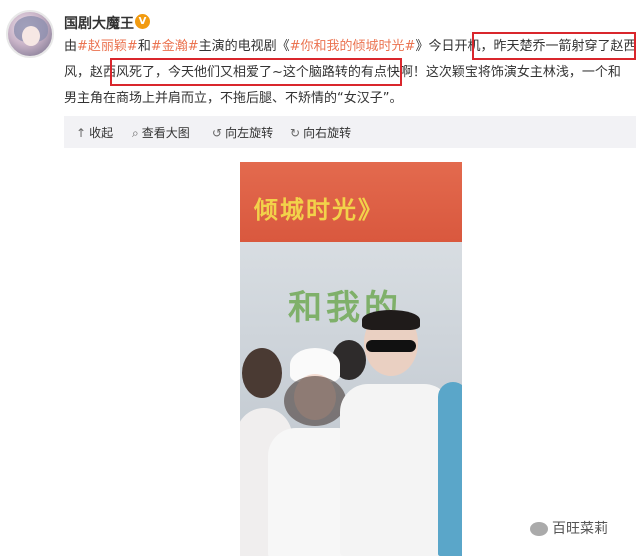 This screenshot has height=556, width=640. Describe the element at coordinates (396, 433) in the screenshot. I see `person-actor` at that location.